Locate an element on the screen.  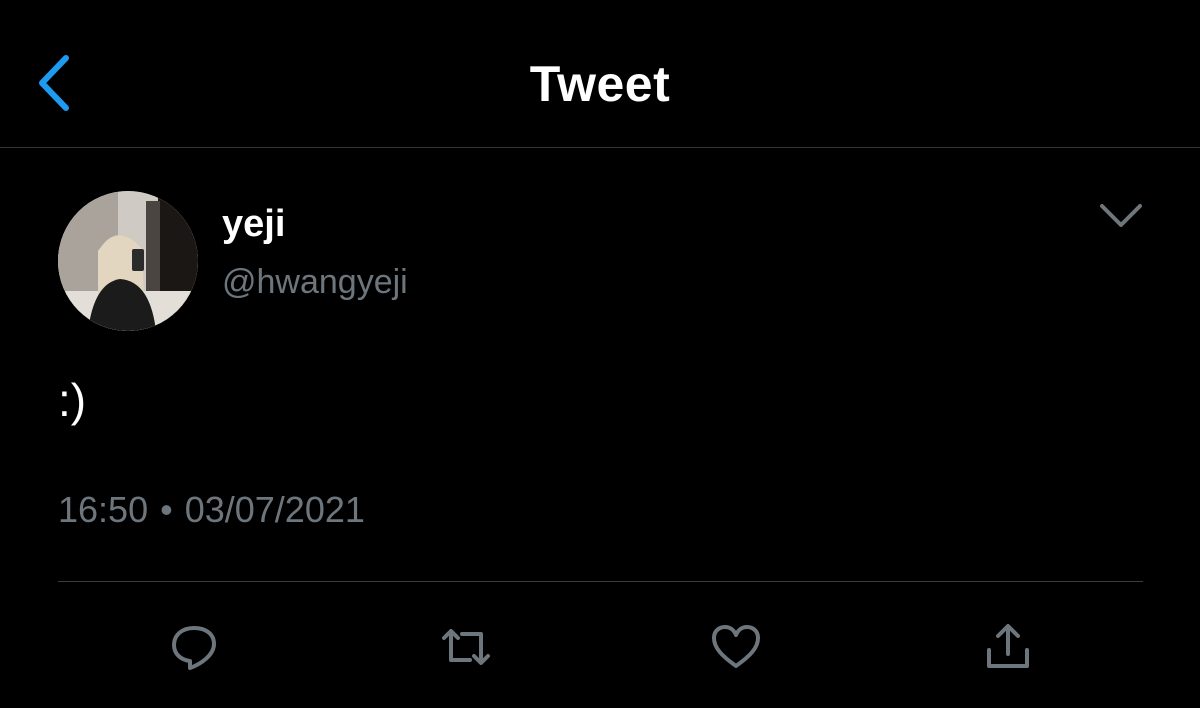
like-button is located at coordinates (736, 647).